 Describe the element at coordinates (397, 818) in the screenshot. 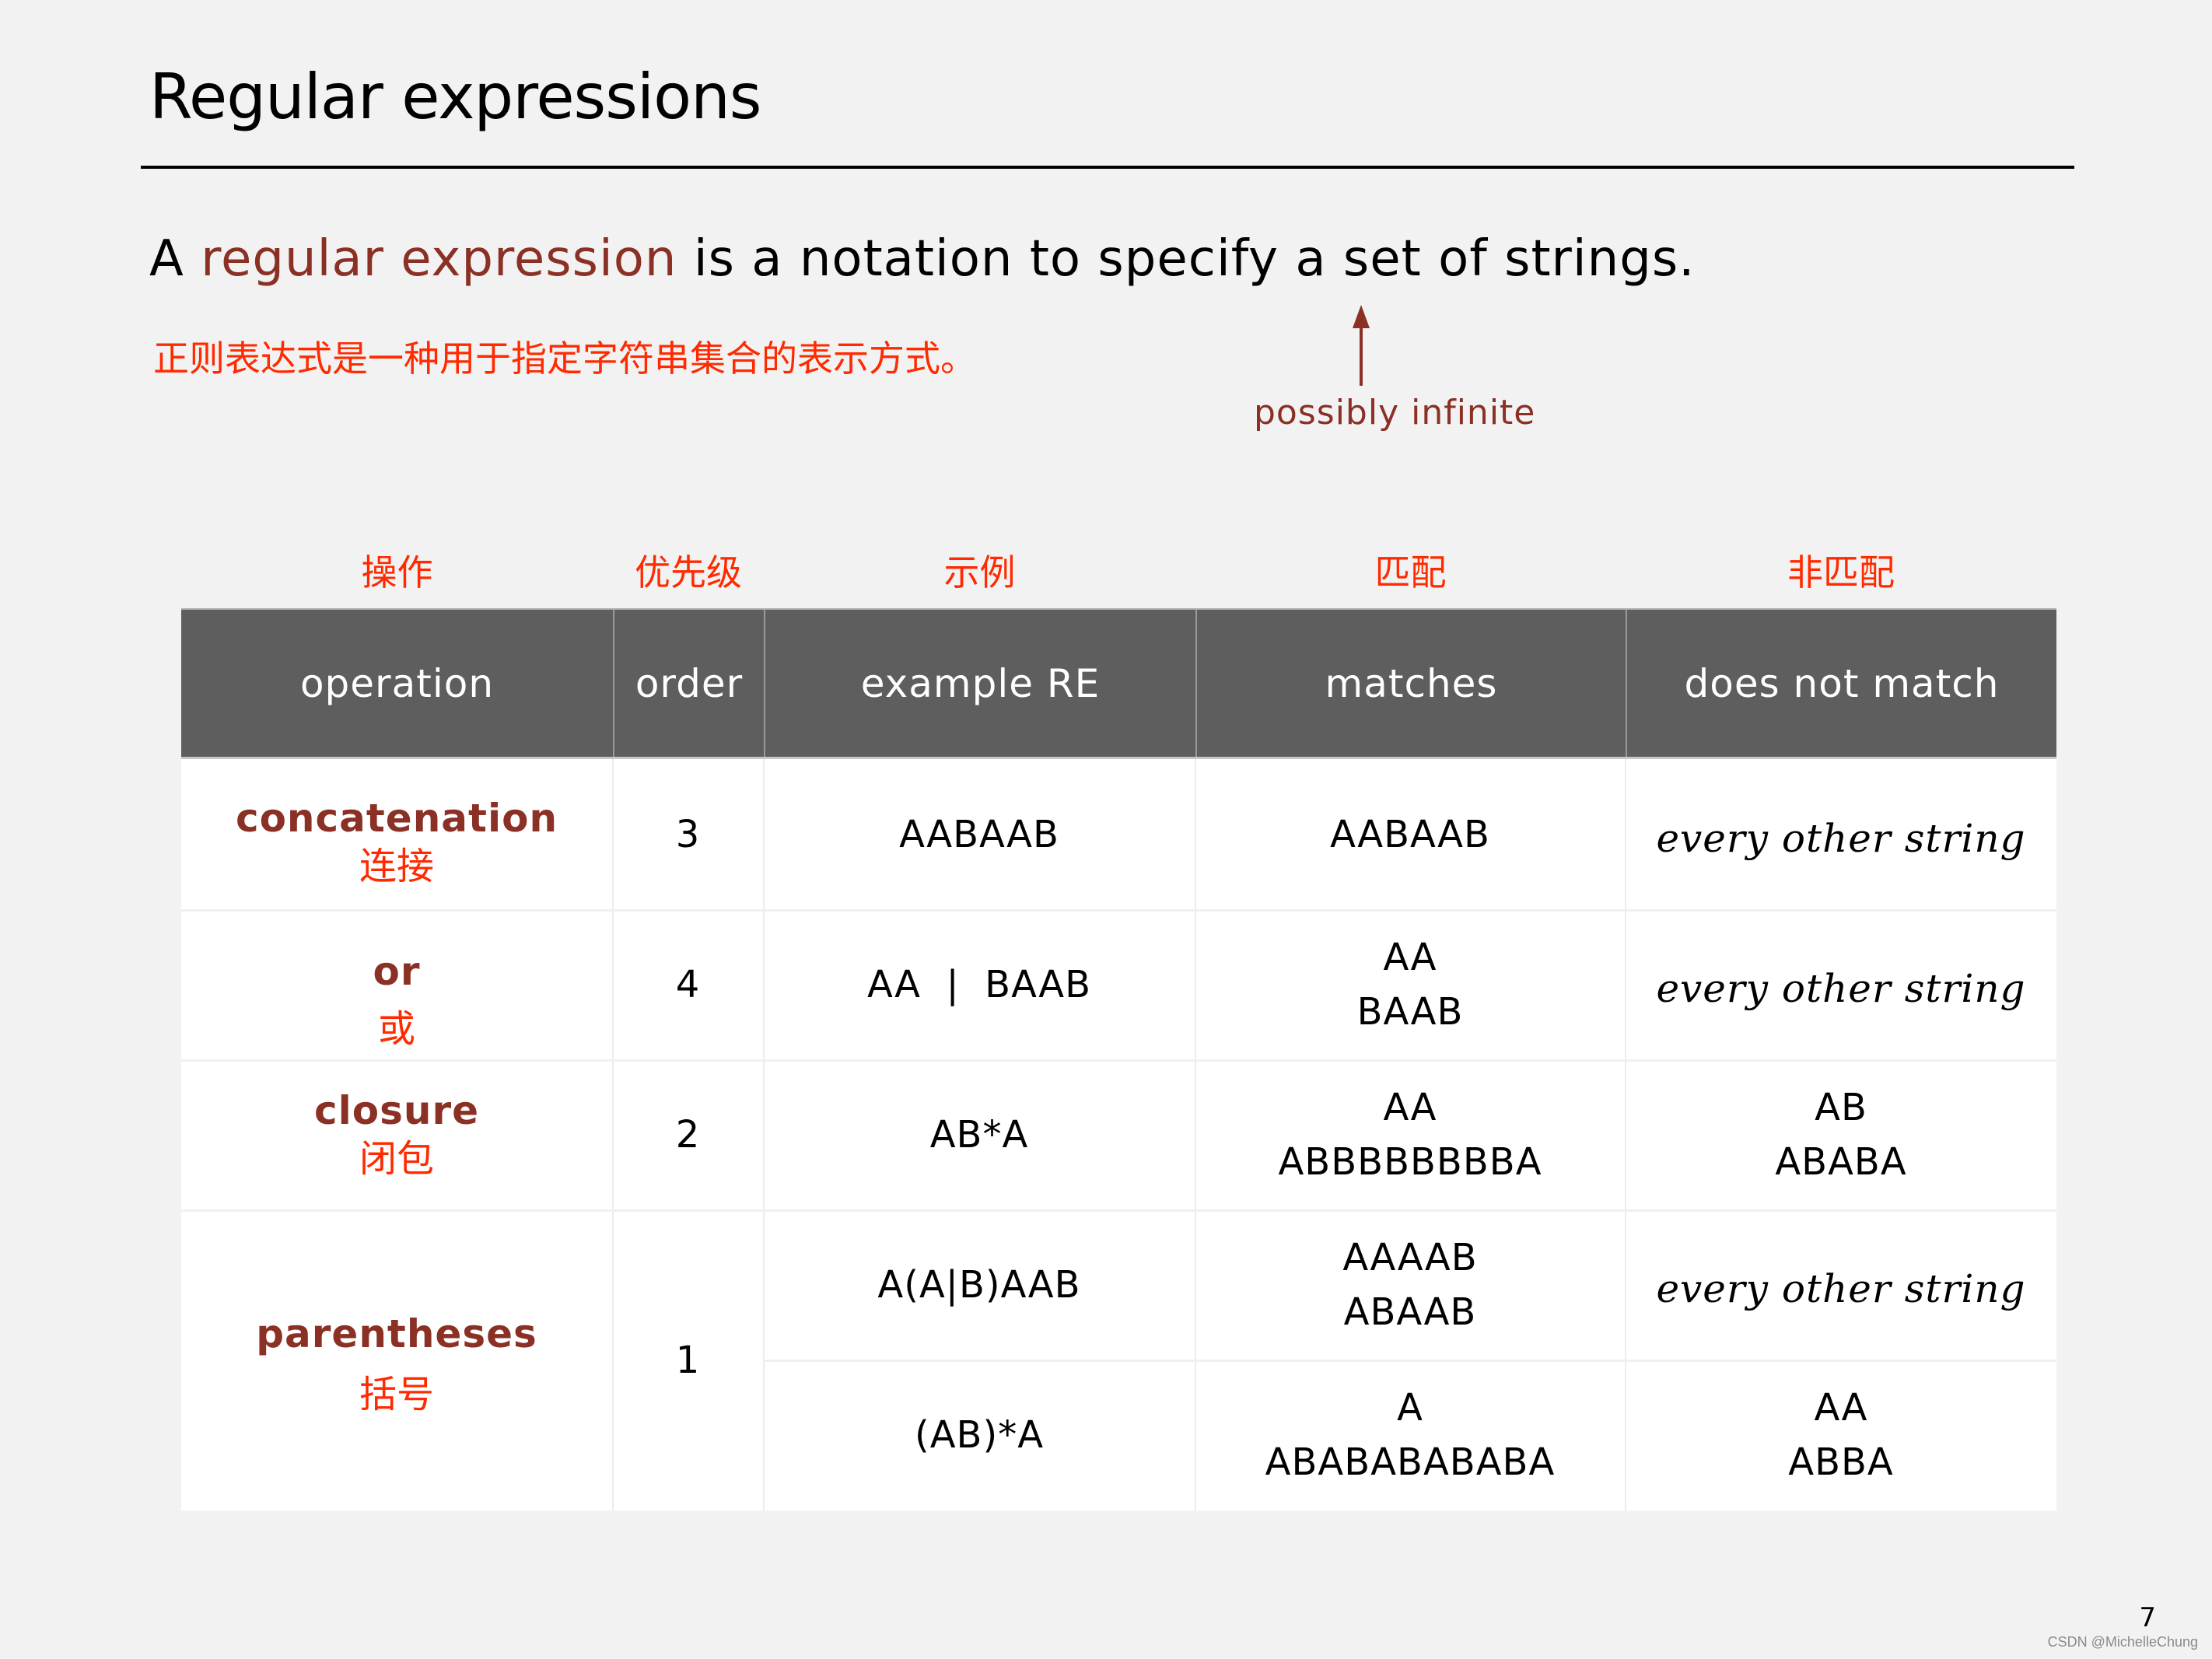

I see `operation-name: concatenation` at that location.